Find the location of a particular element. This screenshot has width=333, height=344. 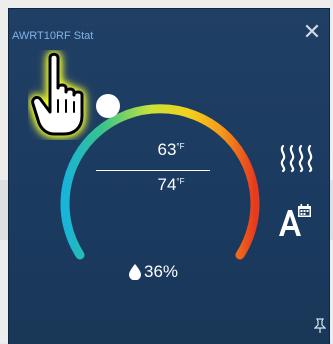

close-icon: ✕ is located at coordinates (312, 33).